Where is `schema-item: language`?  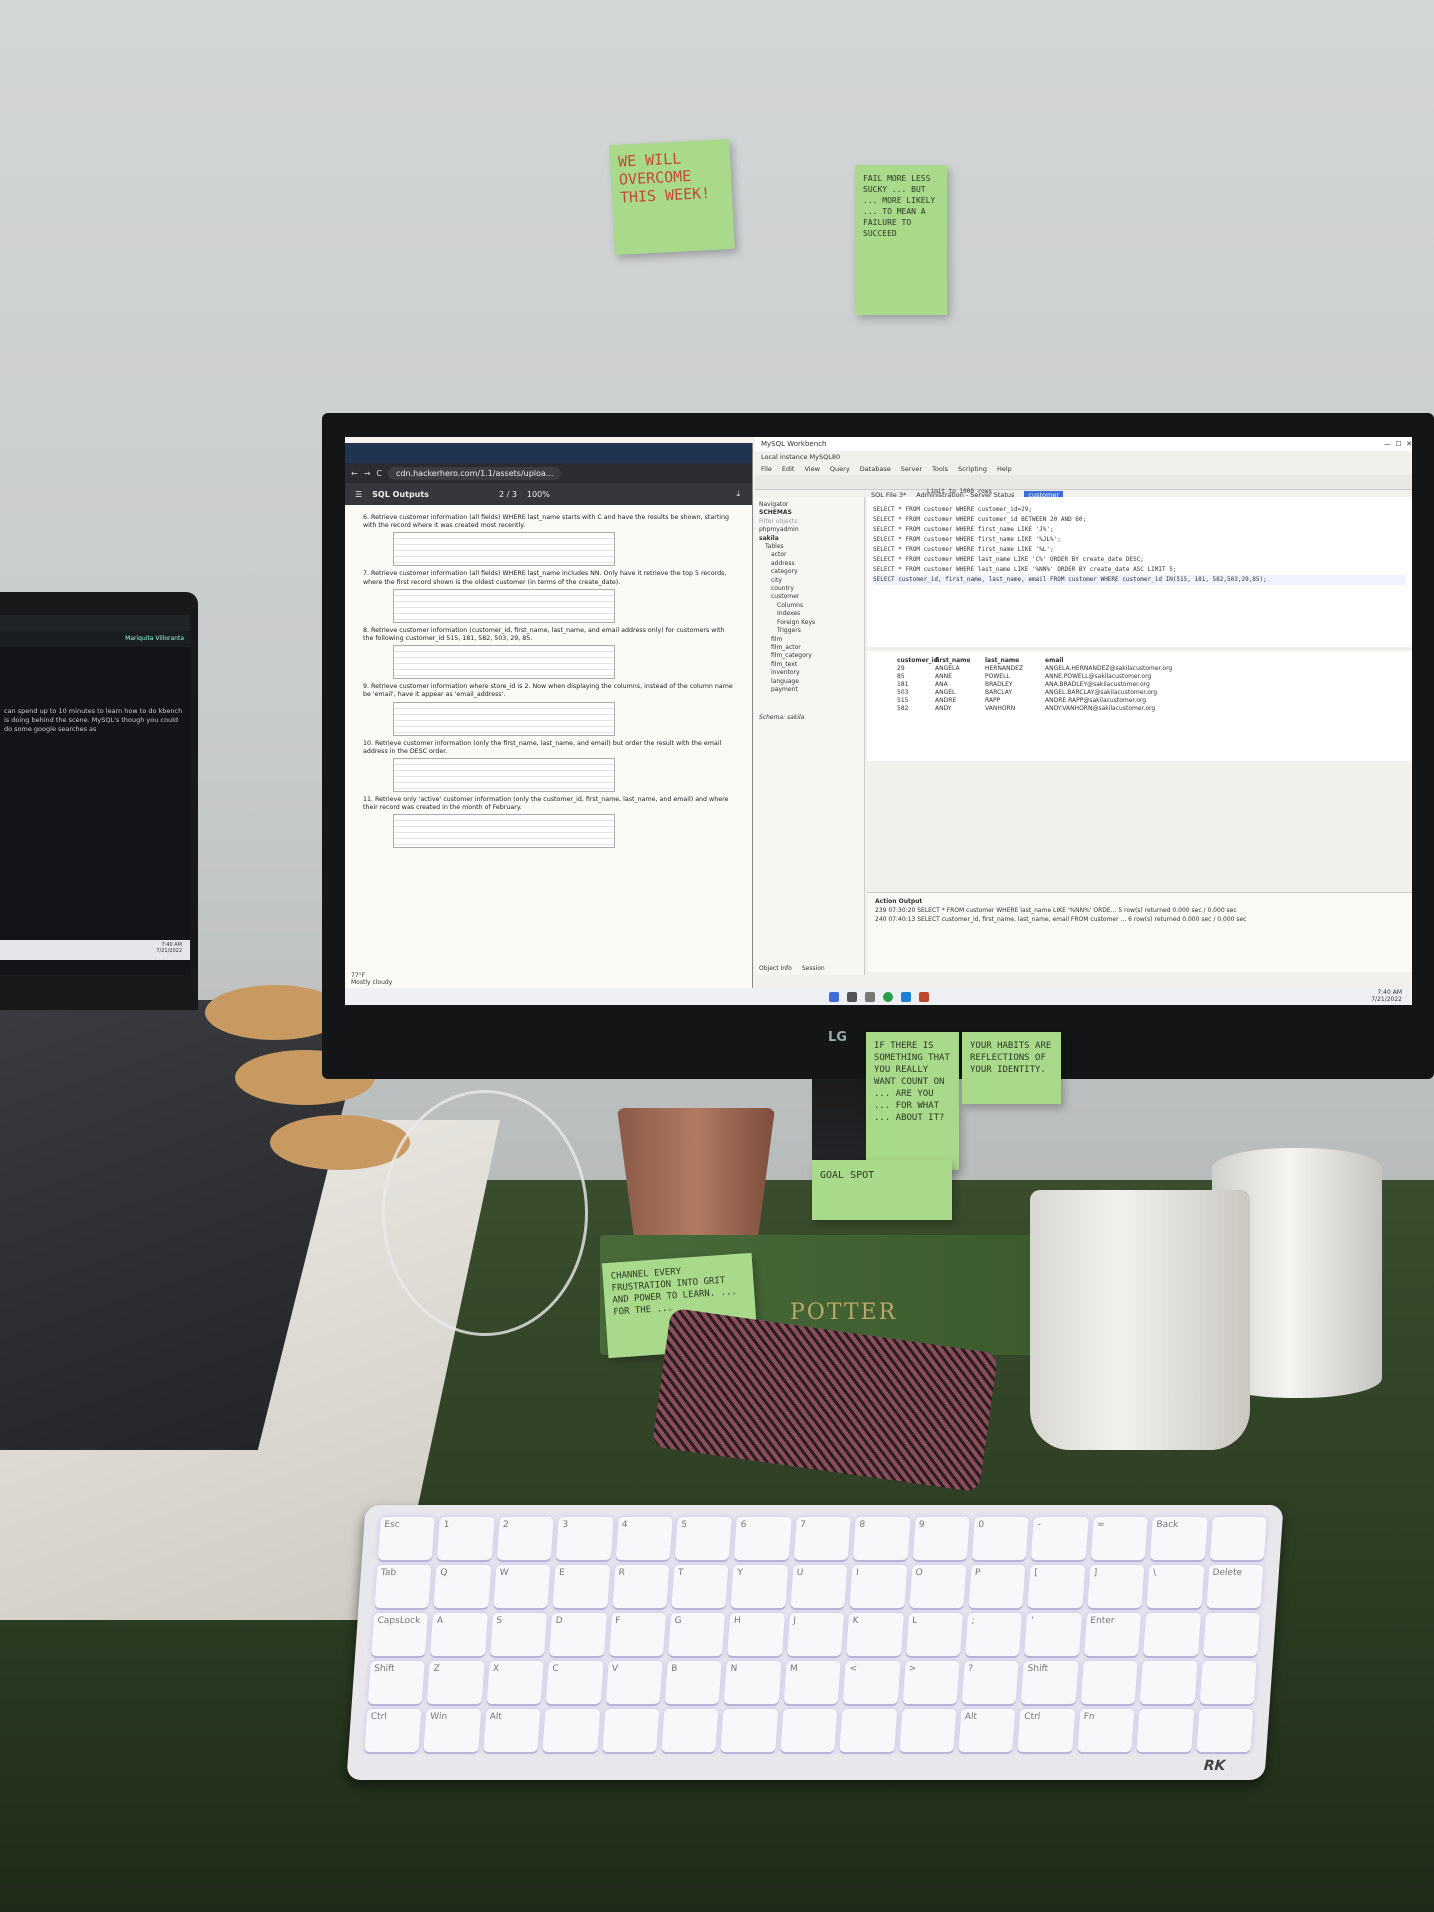 schema-item: language is located at coordinates (809, 682).